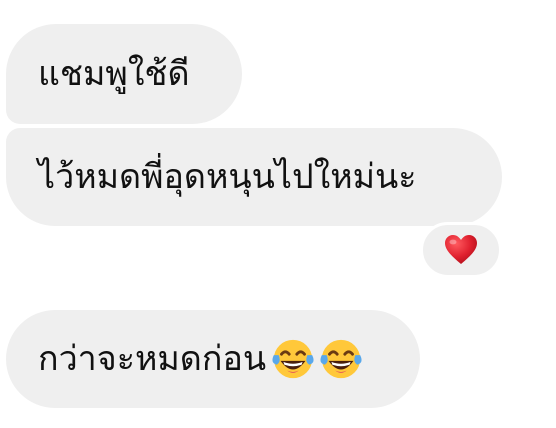 This screenshot has height=428, width=556. I want to click on red-heart-icon, so click(461, 249).